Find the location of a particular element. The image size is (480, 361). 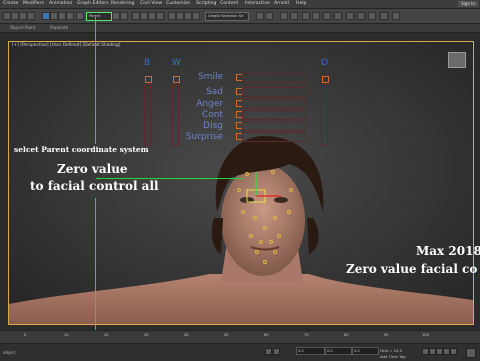

rendered-frame-window-icon is located at coordinates (327, 16).